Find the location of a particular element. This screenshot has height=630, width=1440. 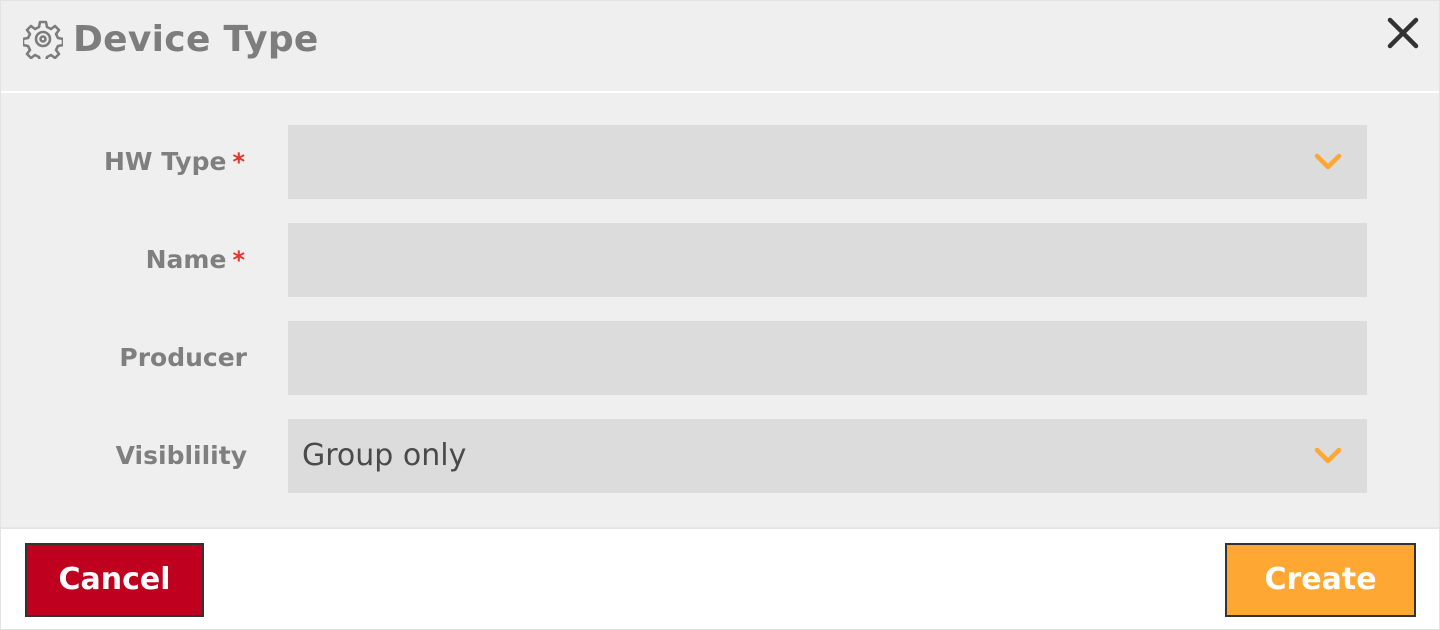

hw-type-label: HW Type * is located at coordinates (174, 162).